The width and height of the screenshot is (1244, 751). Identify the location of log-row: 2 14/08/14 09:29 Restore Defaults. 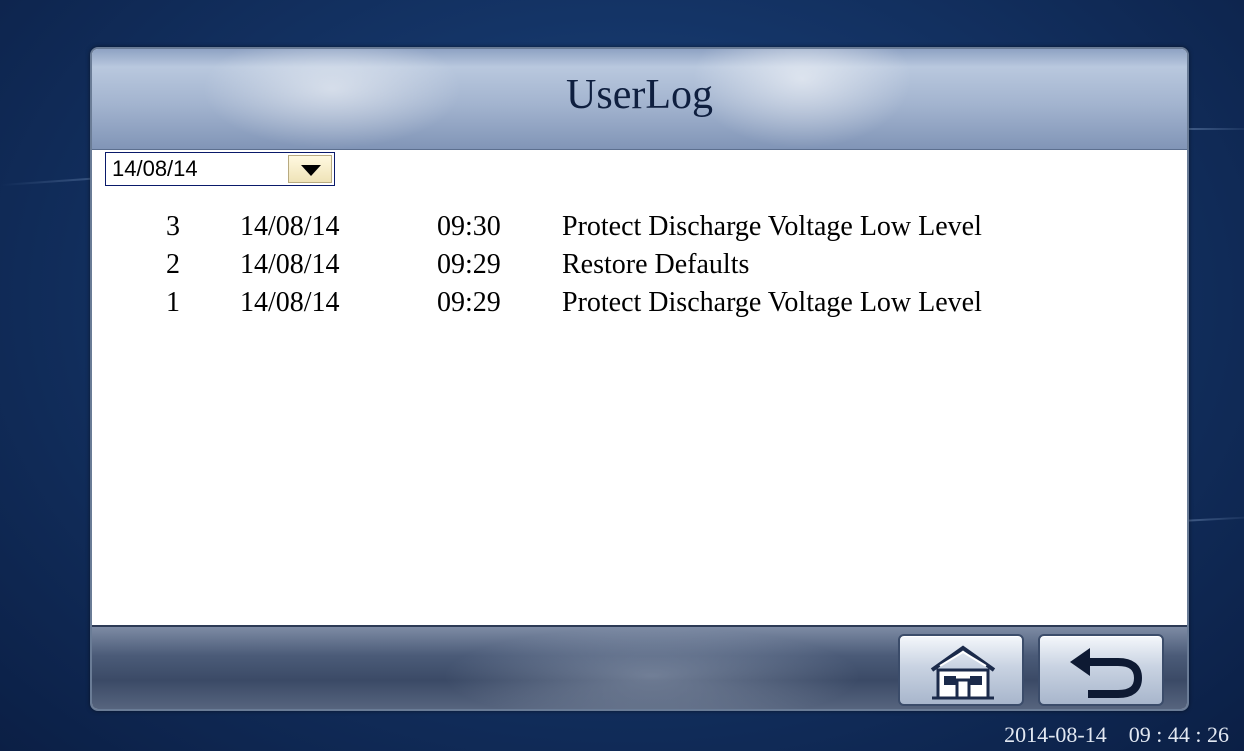
(639, 269).